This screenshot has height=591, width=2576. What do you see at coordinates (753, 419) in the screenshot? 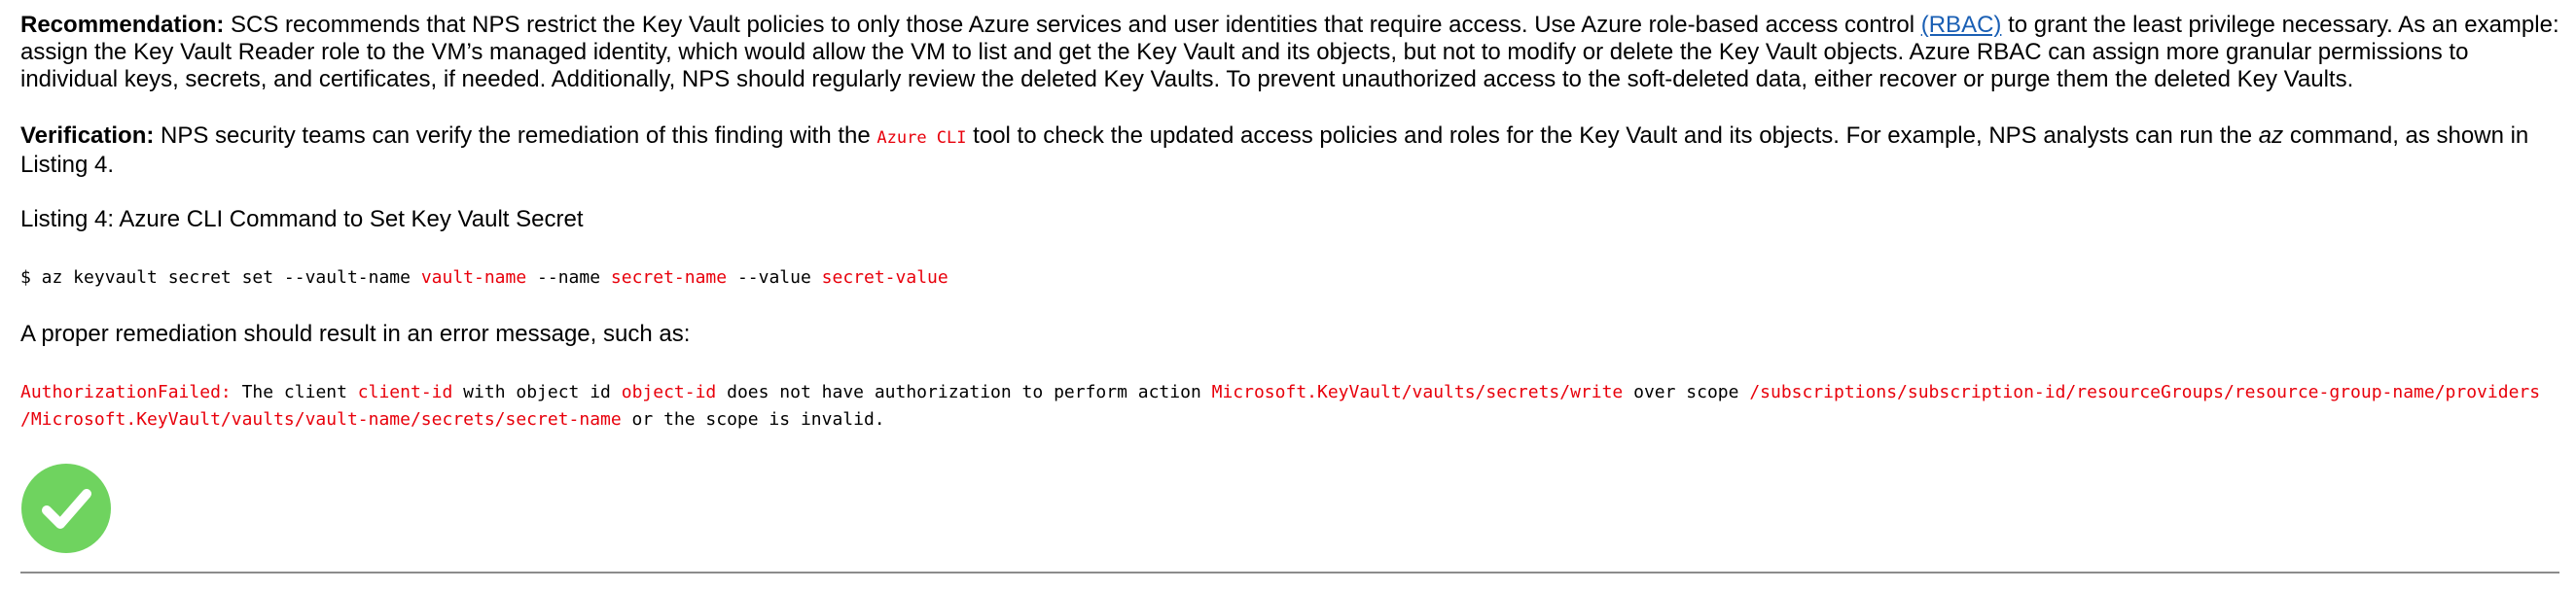
I see `error-text-5: or the scope is invalid.` at bounding box center [753, 419].